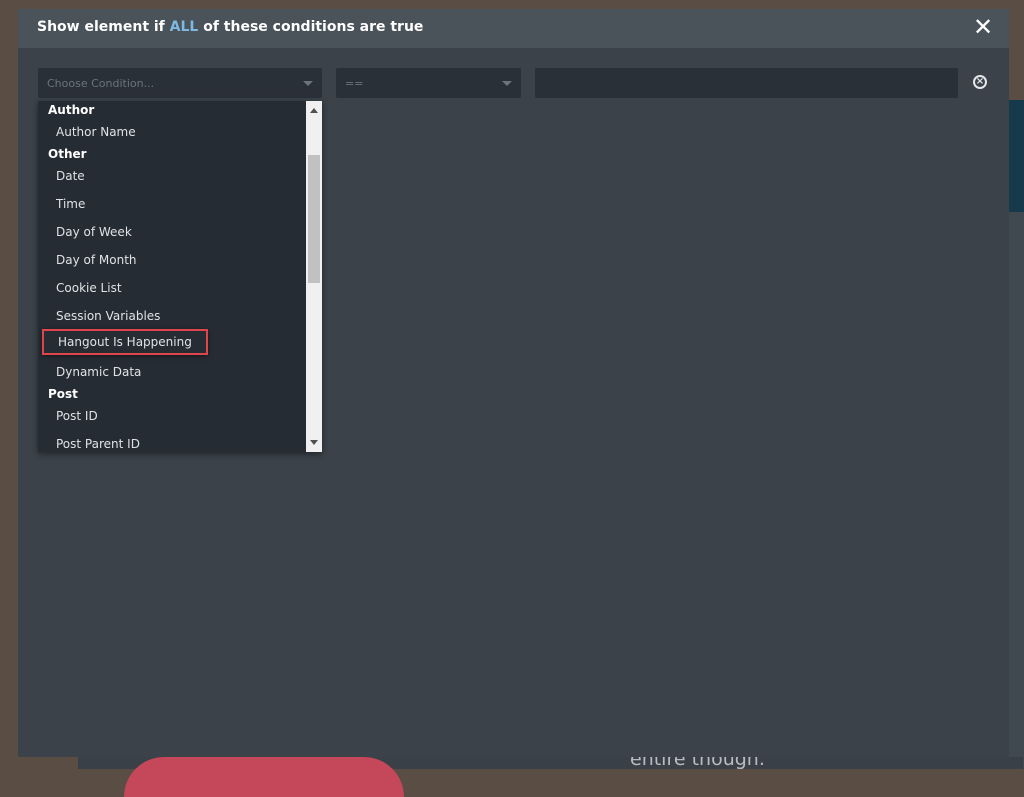 Image resolution: width=1024 pixels, height=797 pixels. Describe the element at coordinates (184, 27) in the screenshot. I see `match-mode-link: ALL` at that location.